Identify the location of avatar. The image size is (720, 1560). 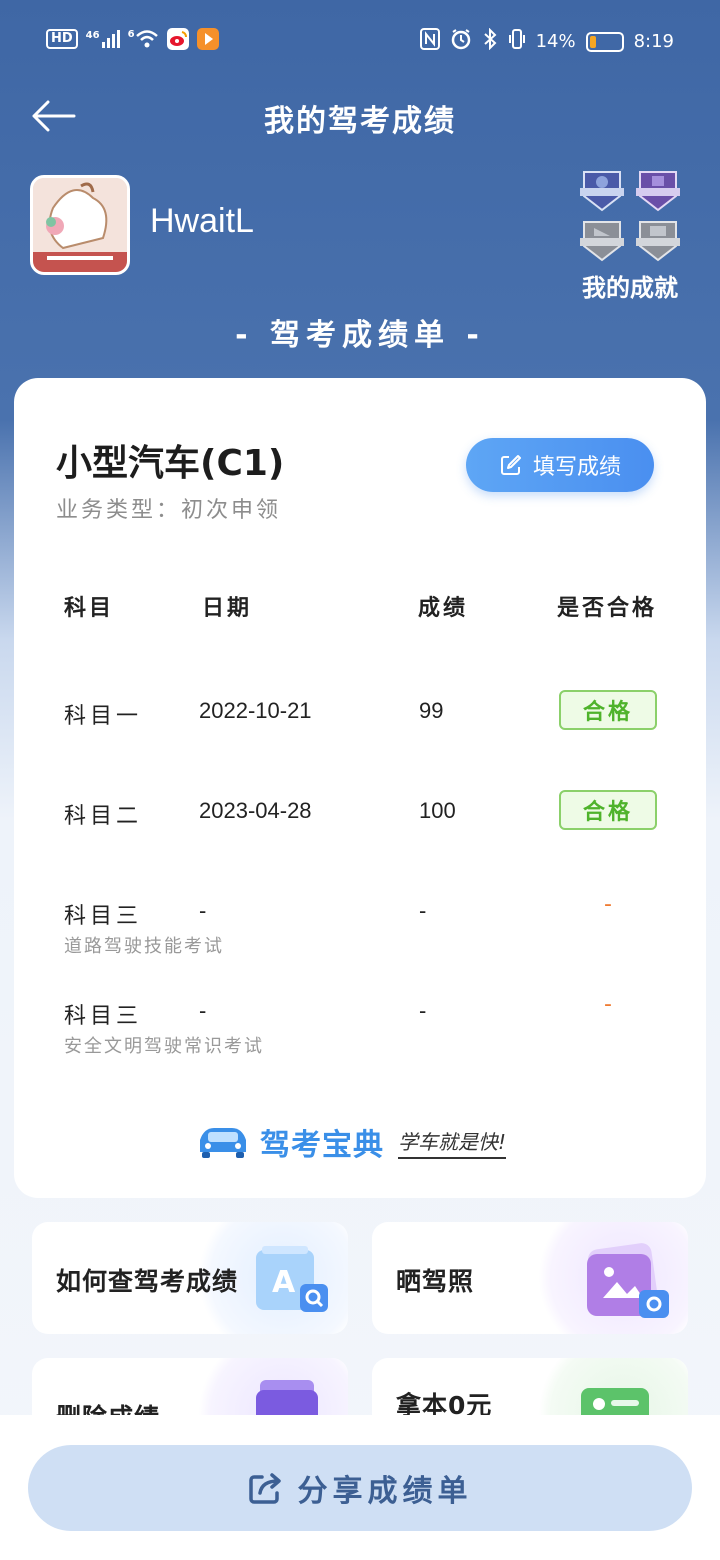
(80, 225).